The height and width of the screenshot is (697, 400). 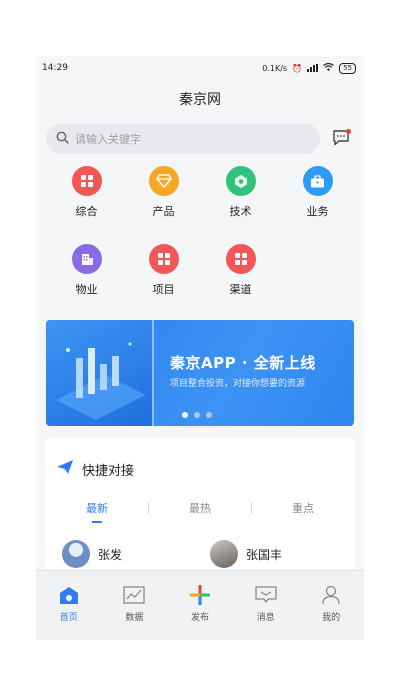 What do you see at coordinates (200, 460) in the screenshot?
I see `quick-connect-header: 快捷对接` at bounding box center [200, 460].